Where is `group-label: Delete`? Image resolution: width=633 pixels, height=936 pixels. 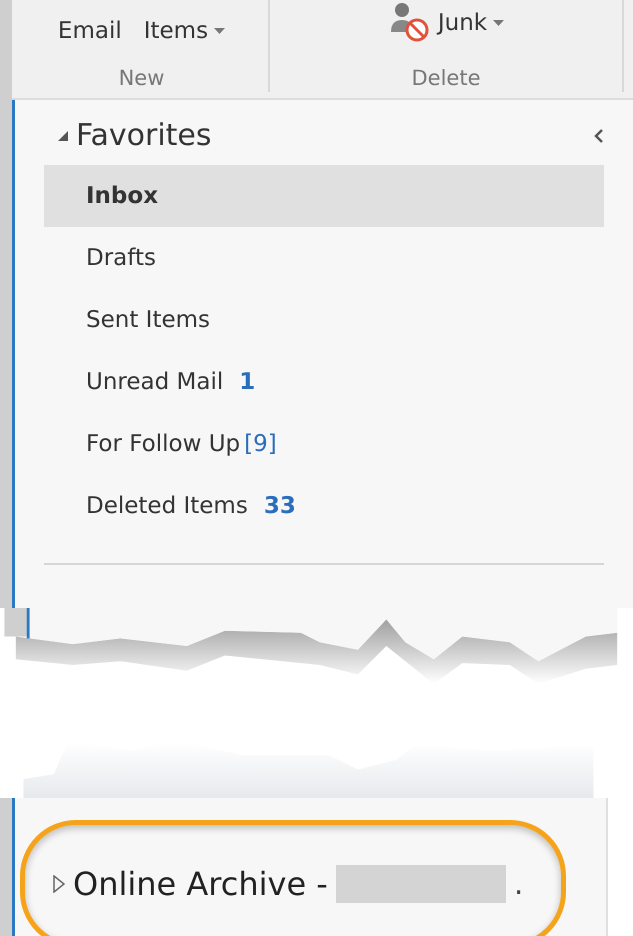 group-label: Delete is located at coordinates (446, 78).